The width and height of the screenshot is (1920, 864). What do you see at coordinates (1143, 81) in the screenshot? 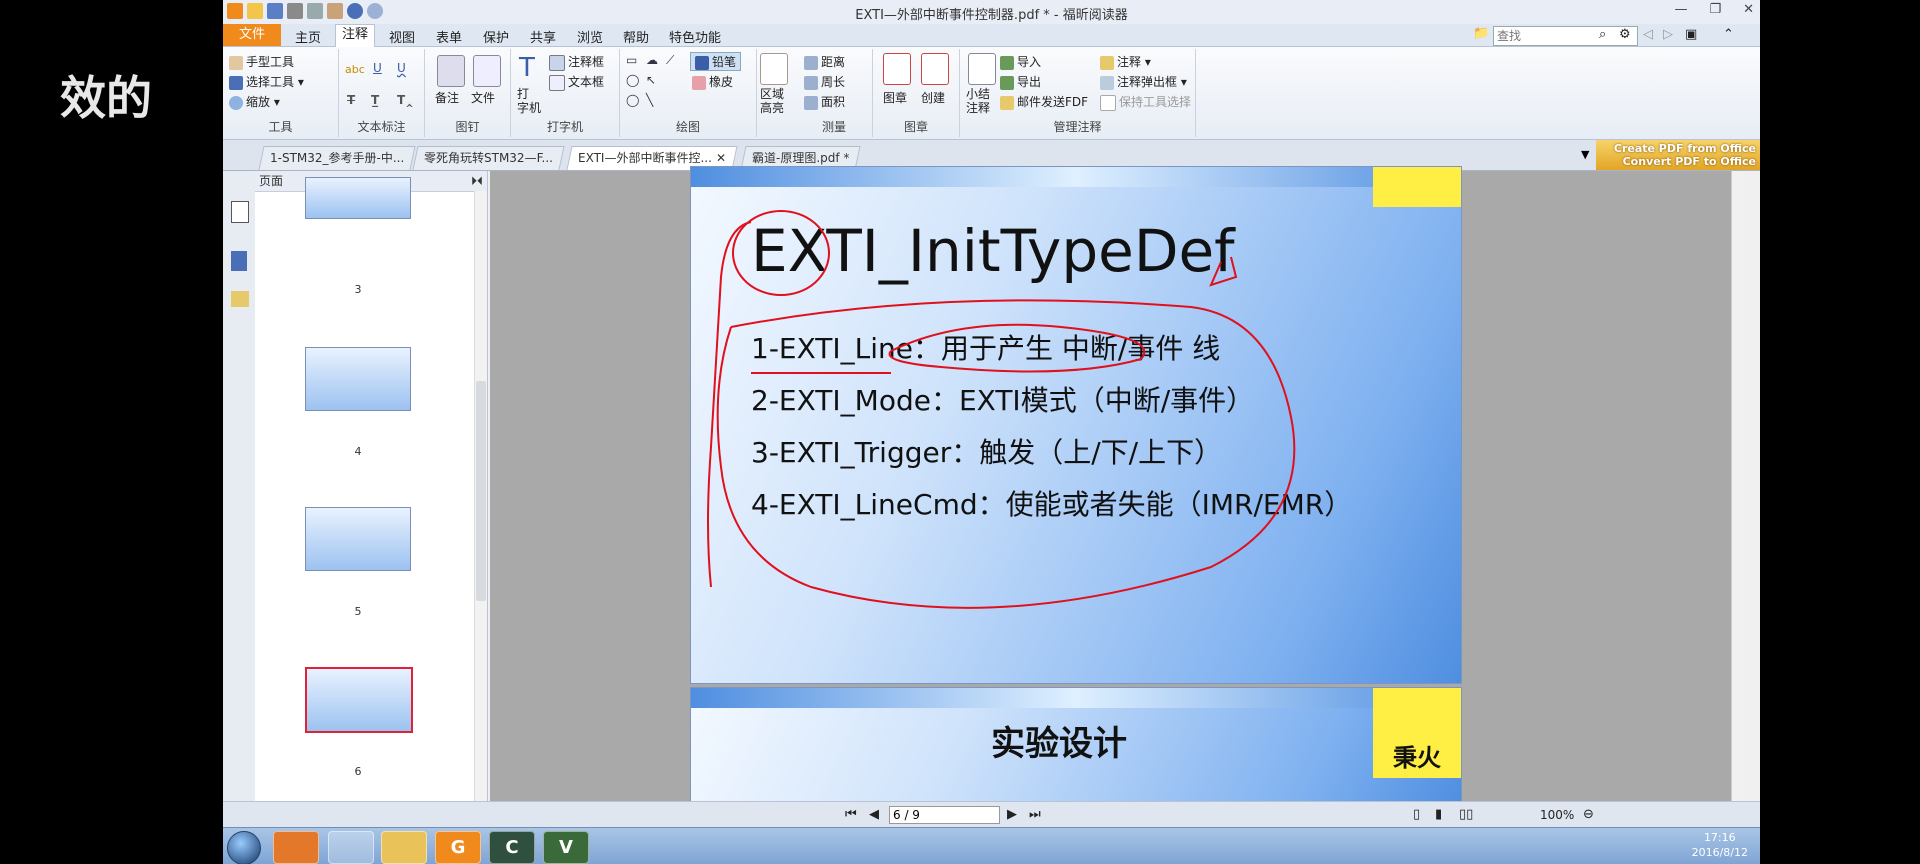
I see `popup-note-button: 注释弹出框 ▾` at bounding box center [1143, 81].